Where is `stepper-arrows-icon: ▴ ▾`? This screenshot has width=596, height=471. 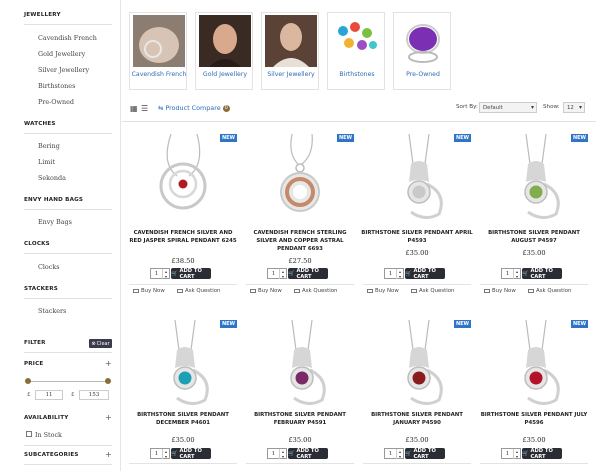
stepper-arrows-icon: ▴ ▾ is located at coordinates (282, 453).